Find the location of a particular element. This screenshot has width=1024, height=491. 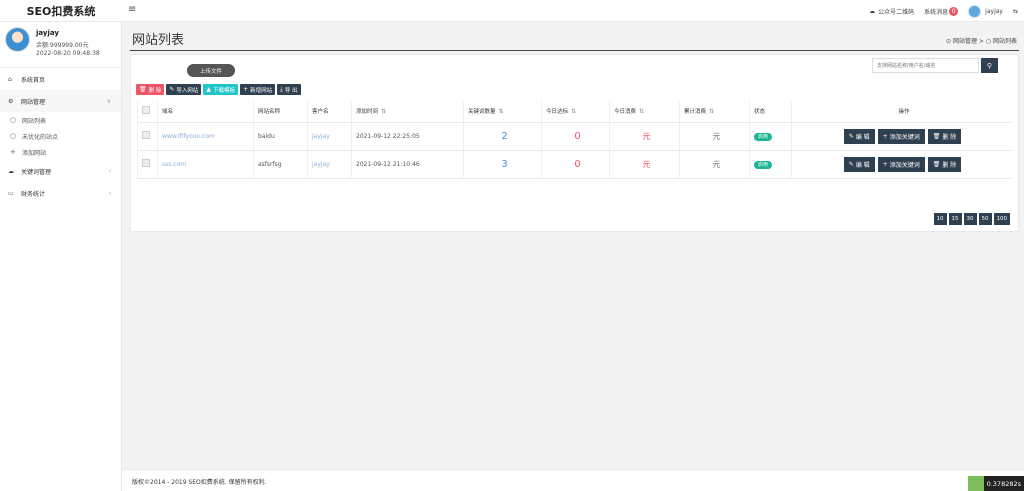

page-size-10: 10 is located at coordinates (940, 219).